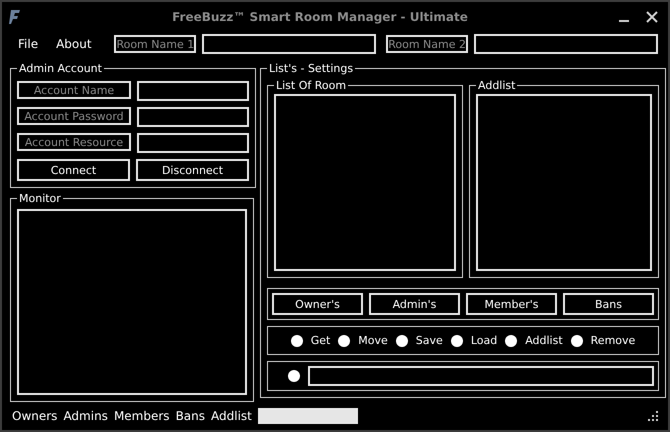 This screenshot has width=670, height=432. What do you see at coordinates (414, 304) in the screenshot?
I see `list-button: Admin's` at bounding box center [414, 304].